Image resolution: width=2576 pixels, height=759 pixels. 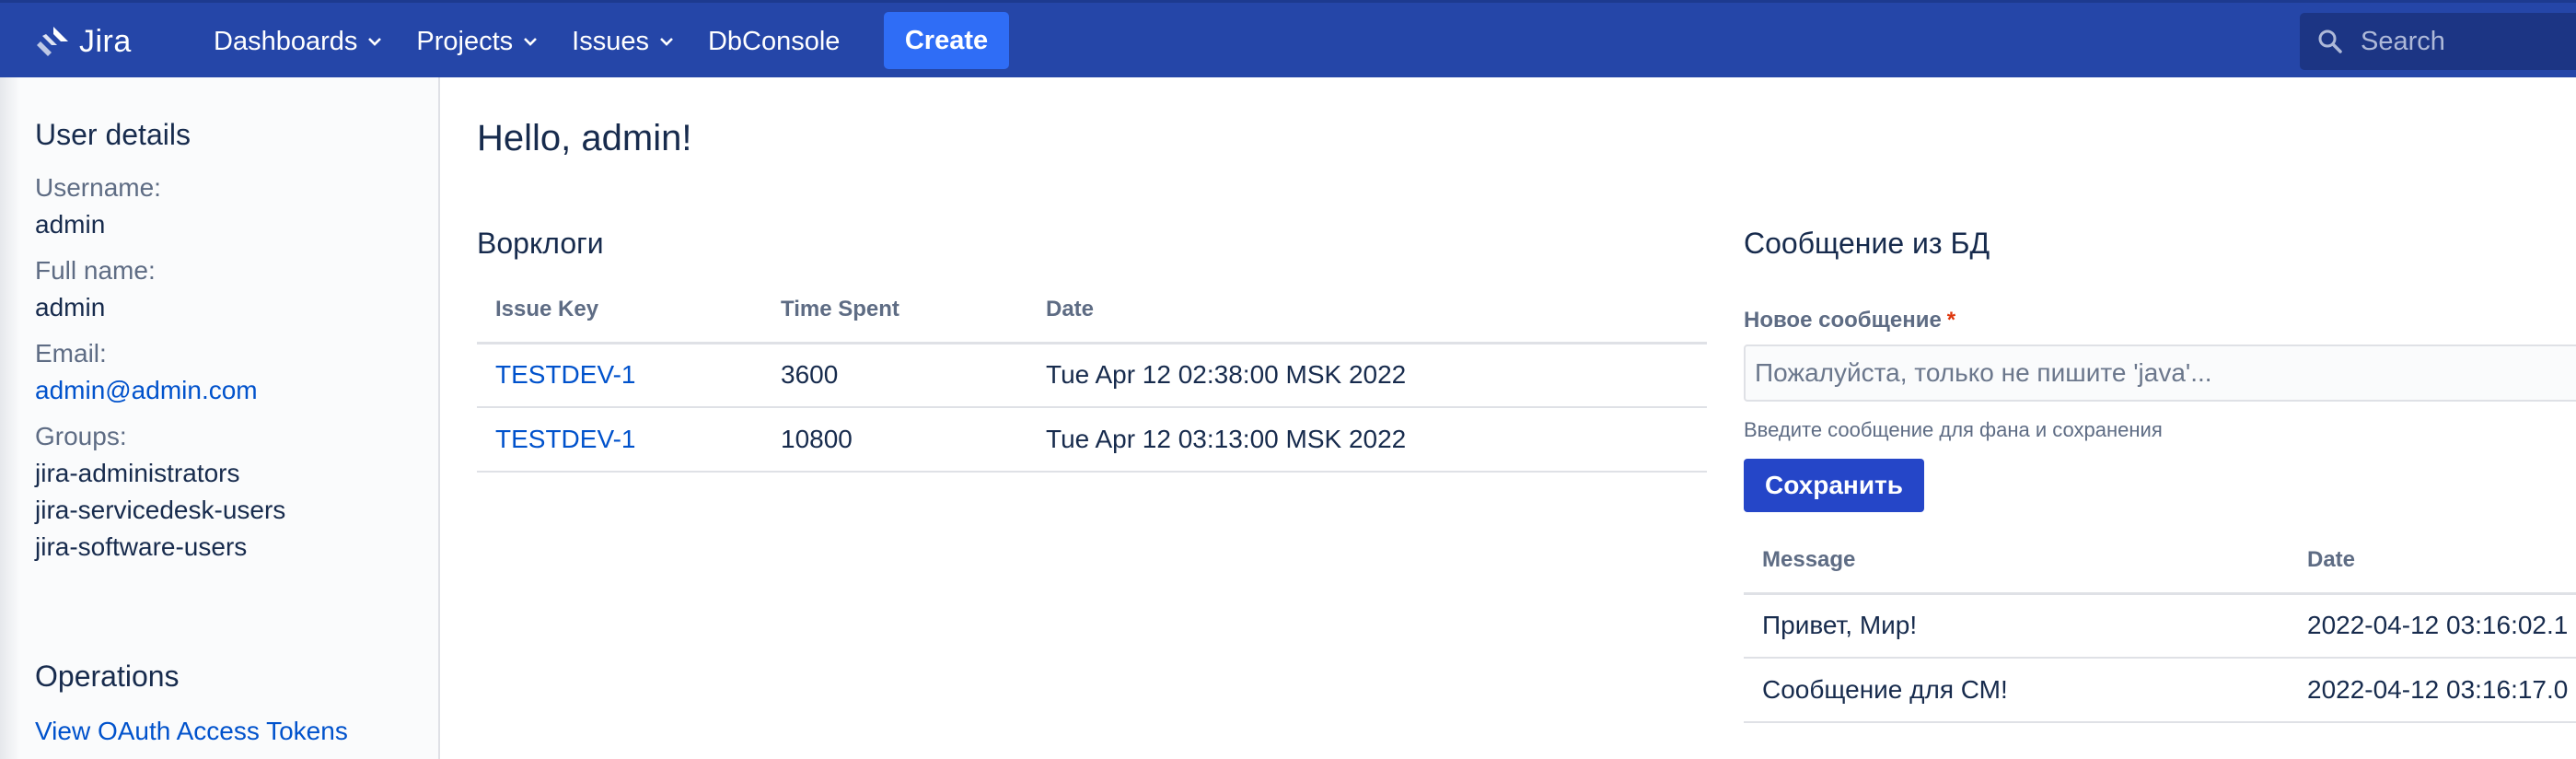 I want to click on search-icon, so click(x=2330, y=41).